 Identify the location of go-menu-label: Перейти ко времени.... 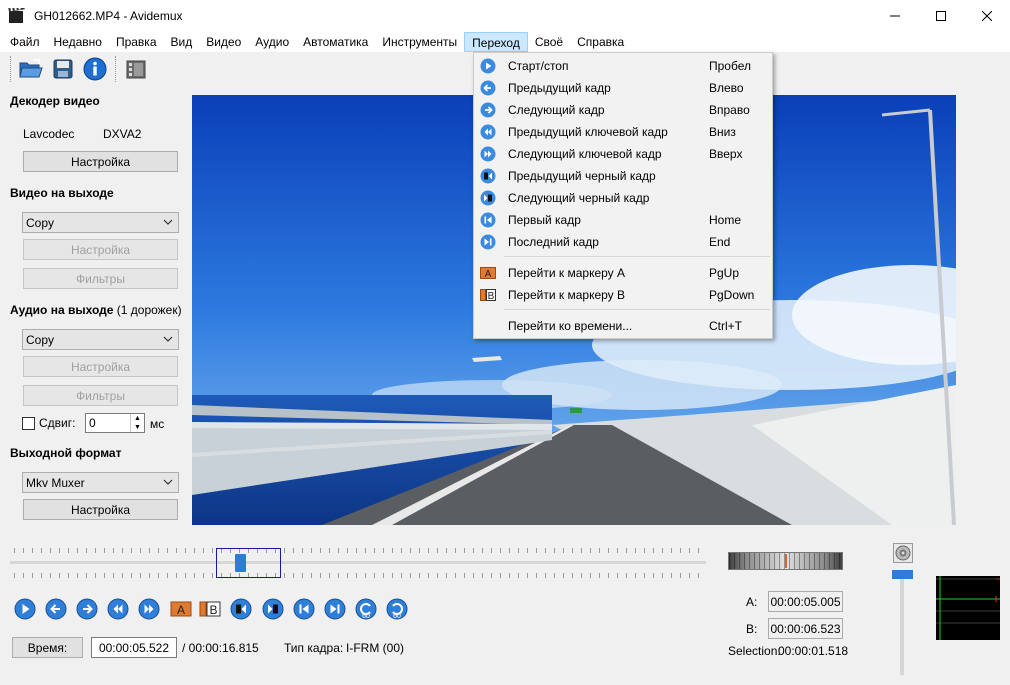
(570, 326).